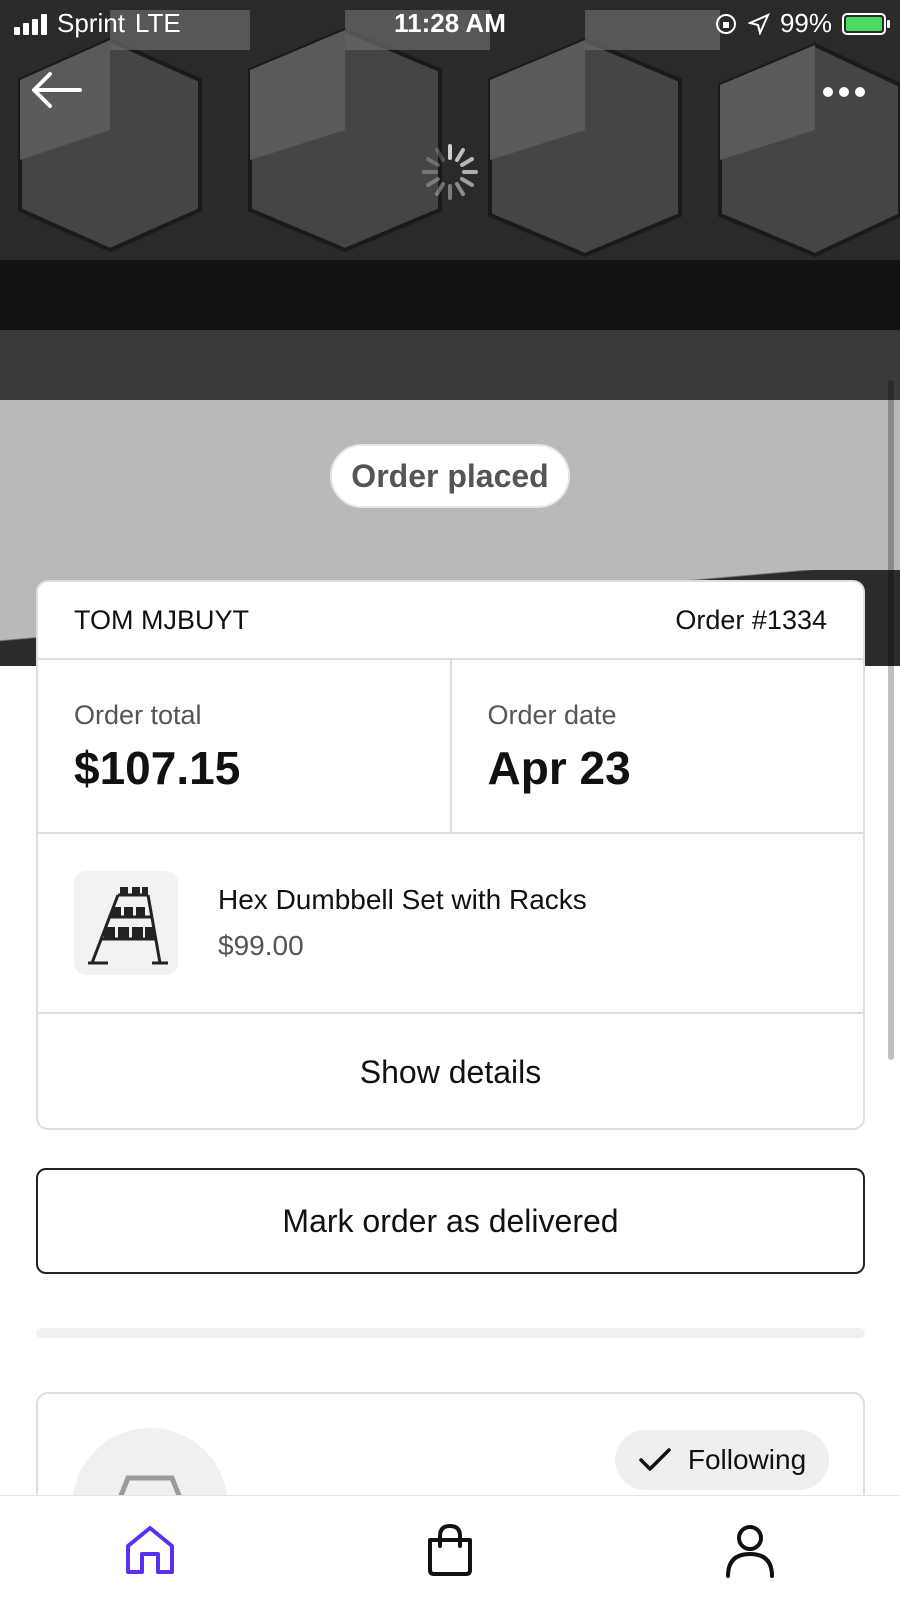 This screenshot has width=900, height=1600. I want to click on order-total-value: $107.15, so click(157, 768).